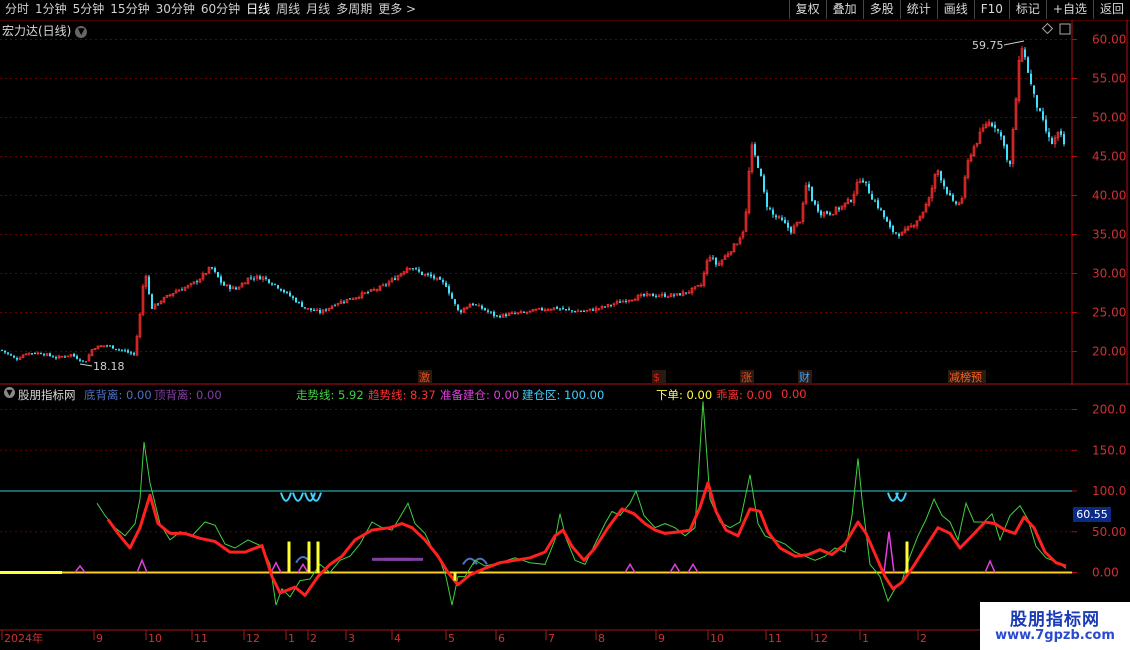  What do you see at coordinates (1109, 196) in the screenshot?
I see `price-tick-label: 40.00` at bounding box center [1109, 196].